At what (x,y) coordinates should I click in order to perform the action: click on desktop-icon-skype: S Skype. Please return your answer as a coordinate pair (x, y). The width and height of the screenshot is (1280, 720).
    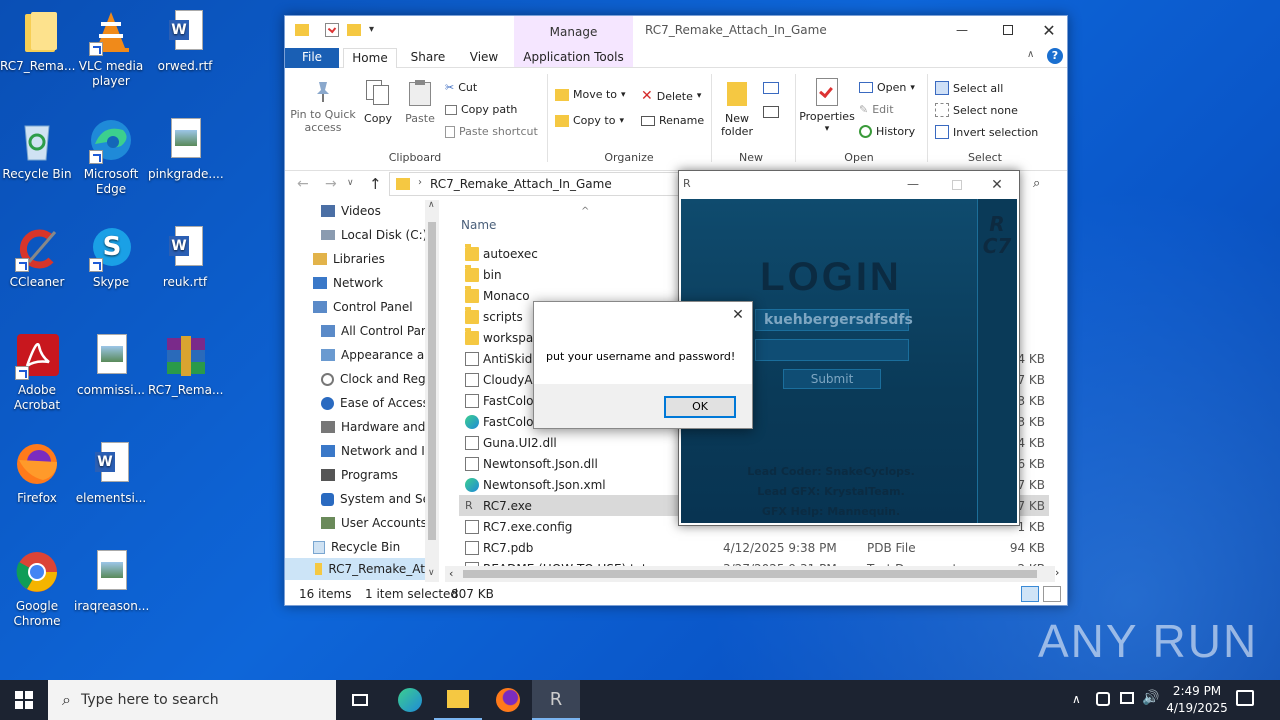
    Looking at the image, I should click on (111, 257).